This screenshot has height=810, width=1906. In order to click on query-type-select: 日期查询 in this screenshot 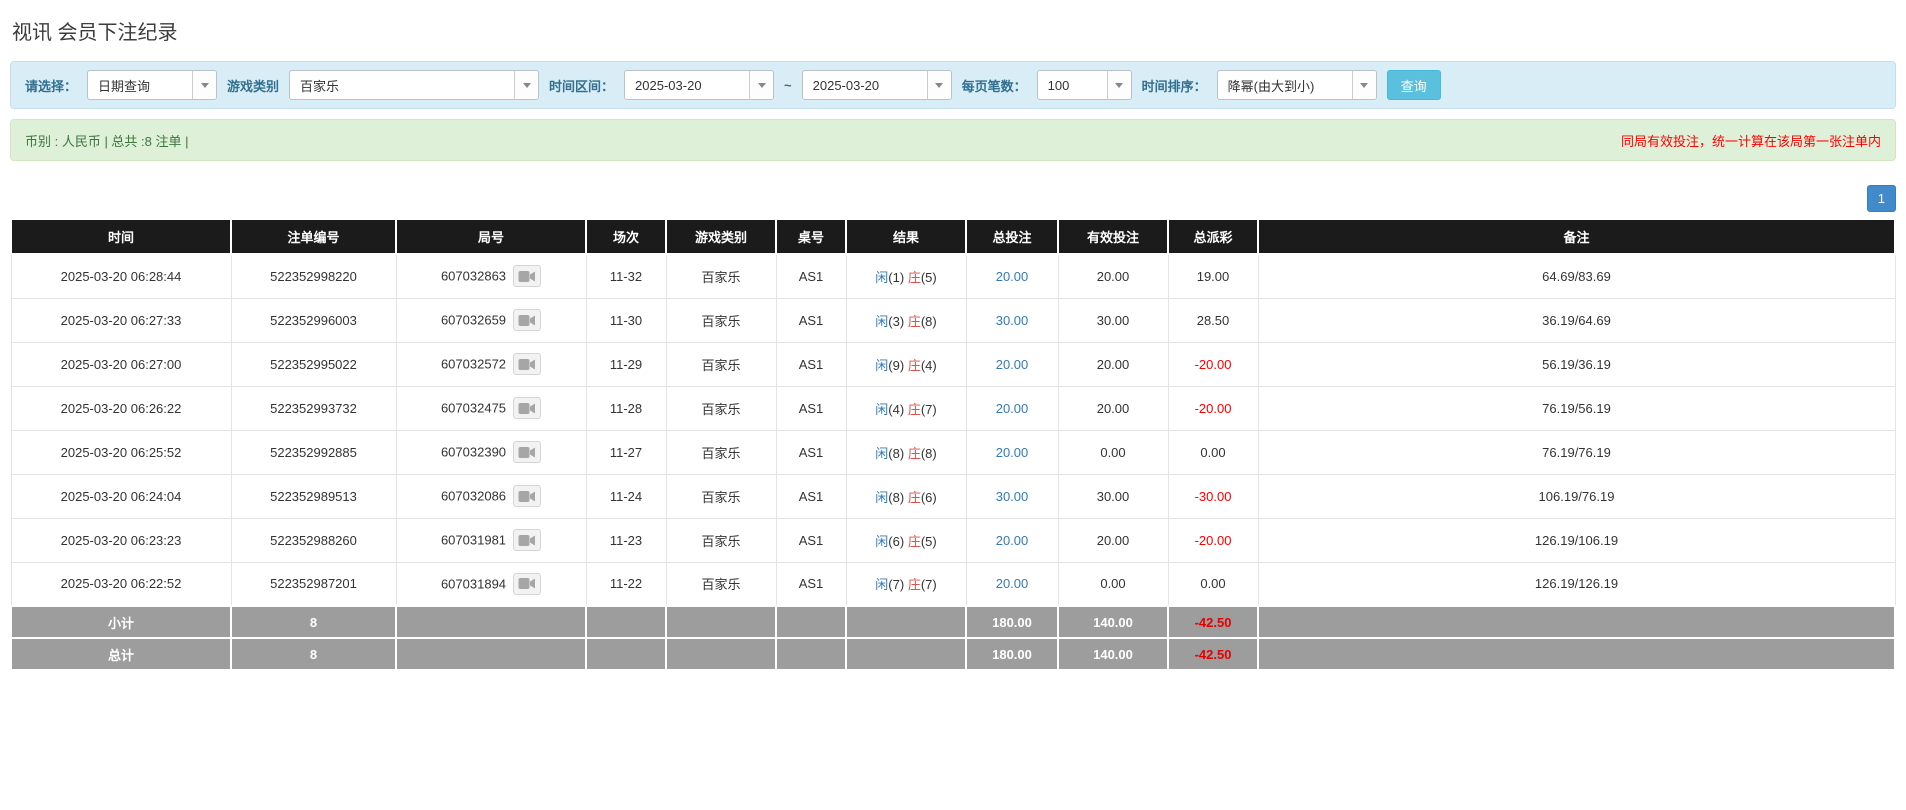, I will do `click(152, 85)`.